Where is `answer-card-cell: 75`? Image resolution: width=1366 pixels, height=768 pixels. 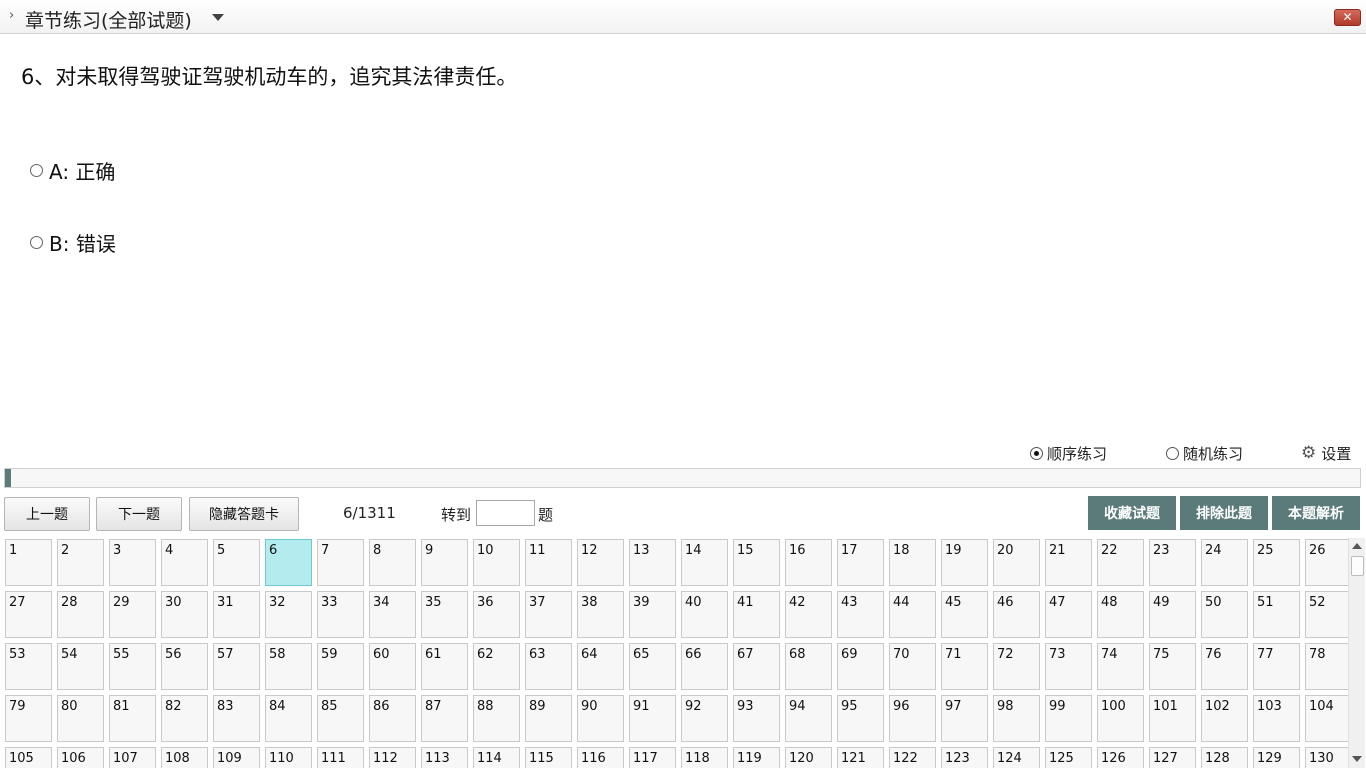 answer-card-cell: 75 is located at coordinates (1172, 666).